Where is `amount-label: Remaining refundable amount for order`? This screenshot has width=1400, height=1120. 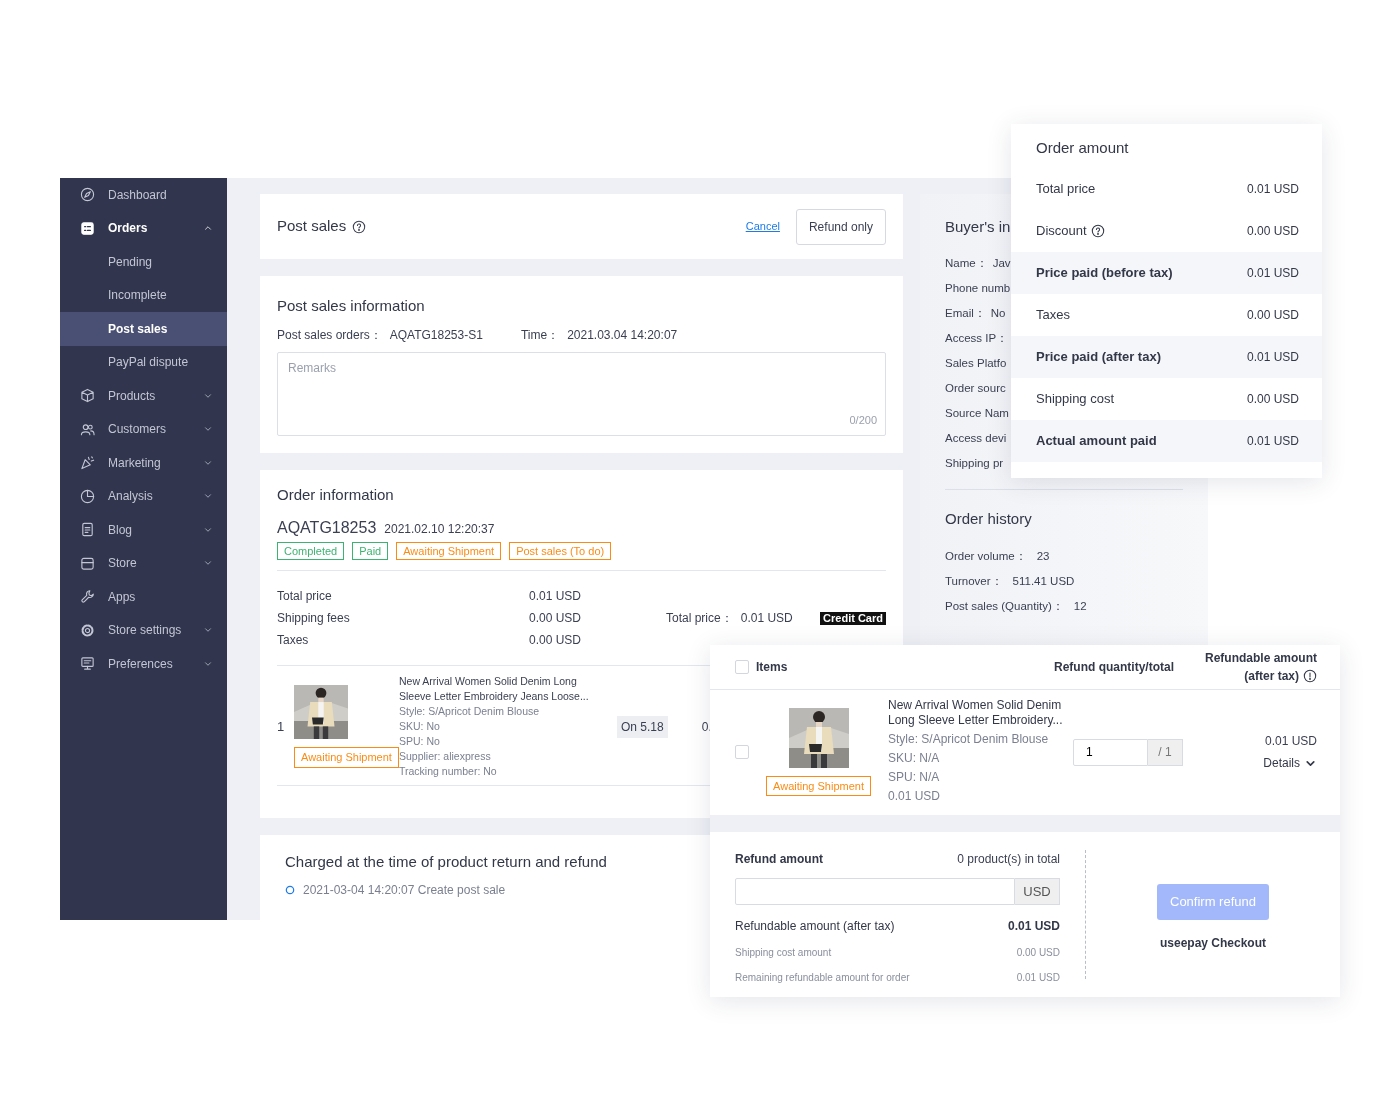
amount-label: Remaining refundable amount for order is located at coordinates (822, 978).